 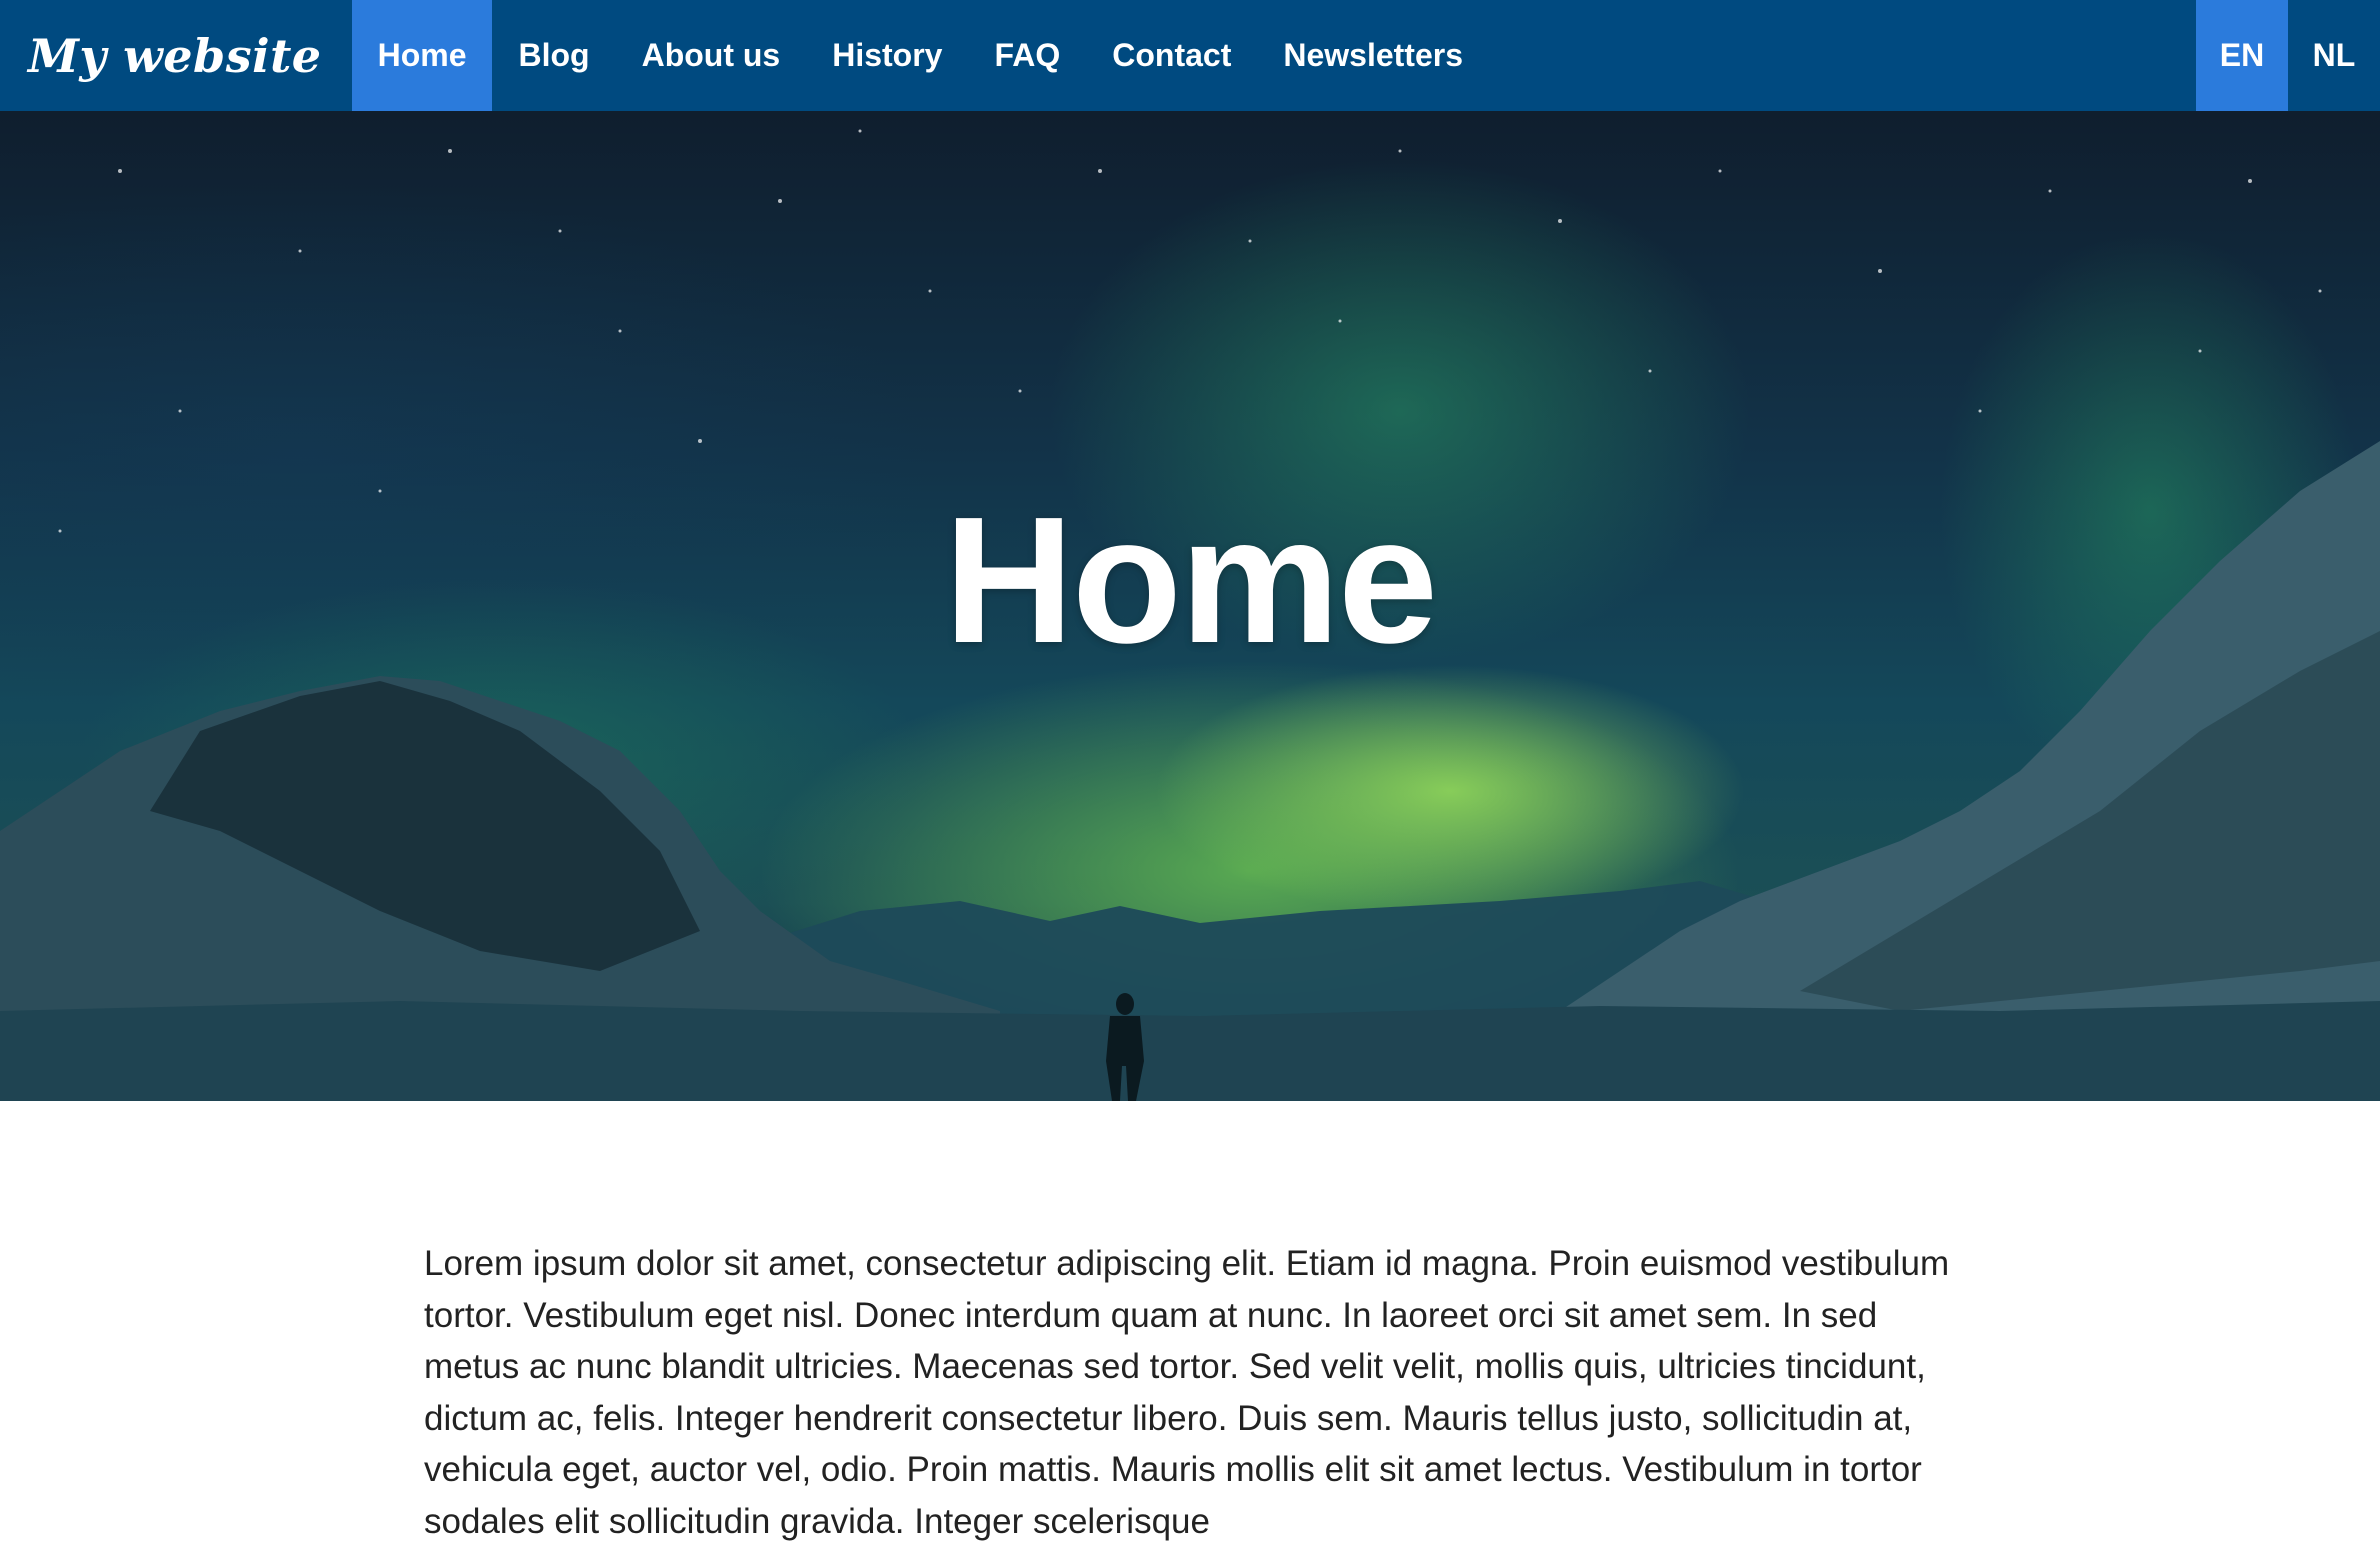 What do you see at coordinates (553, 55) in the screenshot?
I see `nav-item-blog: Blog` at bounding box center [553, 55].